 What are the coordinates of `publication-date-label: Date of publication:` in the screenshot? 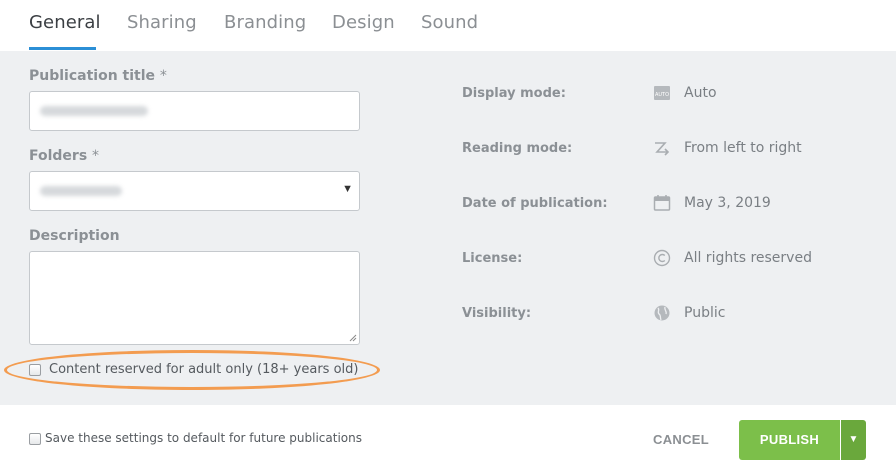 It's located at (535, 203).